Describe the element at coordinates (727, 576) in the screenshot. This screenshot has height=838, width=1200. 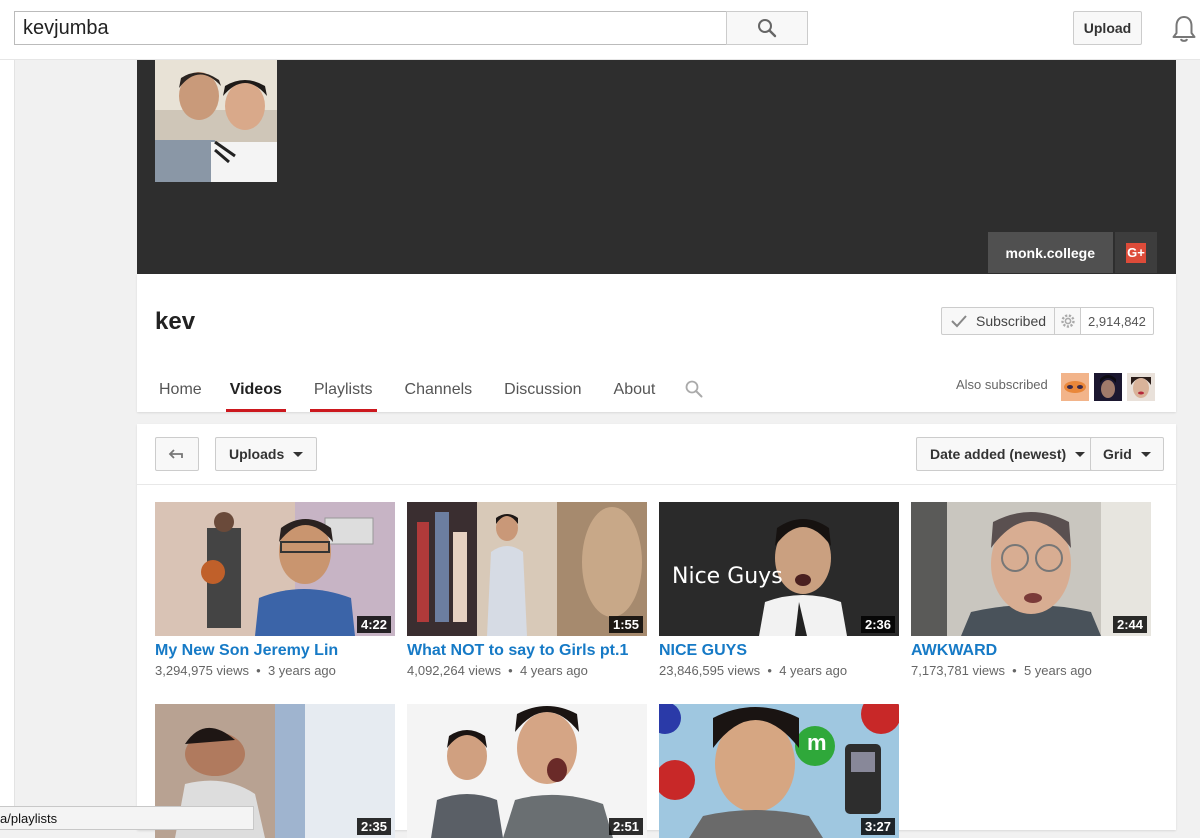
I see `thumbnail-caption: Nice Guys` at that location.